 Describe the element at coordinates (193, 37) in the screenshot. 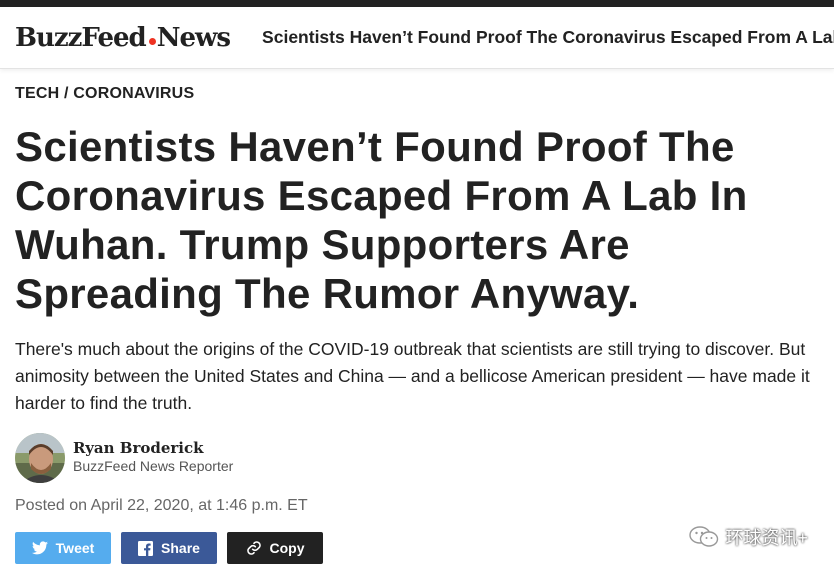

I see `logo-news-text: News` at that location.